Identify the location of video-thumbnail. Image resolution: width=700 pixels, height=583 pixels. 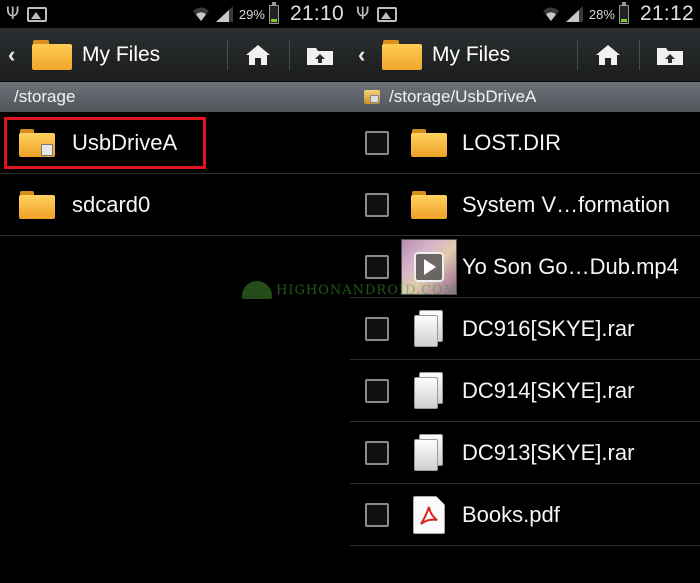
(429, 266).